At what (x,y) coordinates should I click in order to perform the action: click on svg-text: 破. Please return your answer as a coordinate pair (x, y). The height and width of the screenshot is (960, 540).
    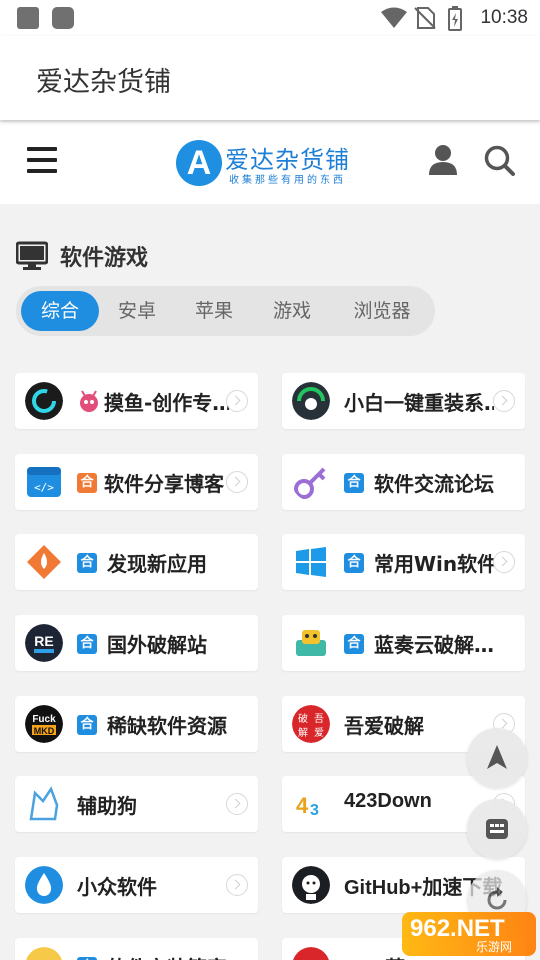
    Looking at the image, I should click on (303, 718).